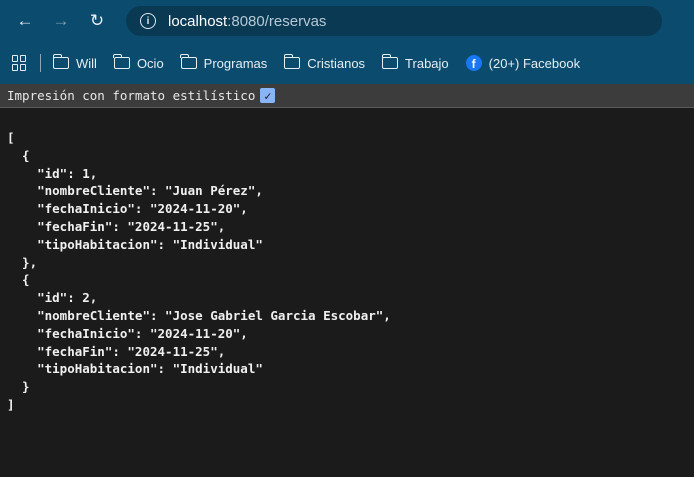 The width and height of the screenshot is (694, 477). What do you see at coordinates (18, 387) in the screenshot?
I see `json-line: }` at bounding box center [18, 387].